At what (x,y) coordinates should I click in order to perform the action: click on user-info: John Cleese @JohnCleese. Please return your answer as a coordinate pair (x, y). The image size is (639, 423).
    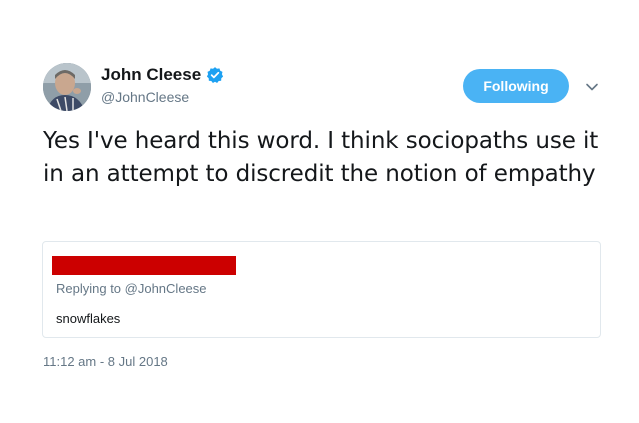
    Looking at the image, I should click on (162, 85).